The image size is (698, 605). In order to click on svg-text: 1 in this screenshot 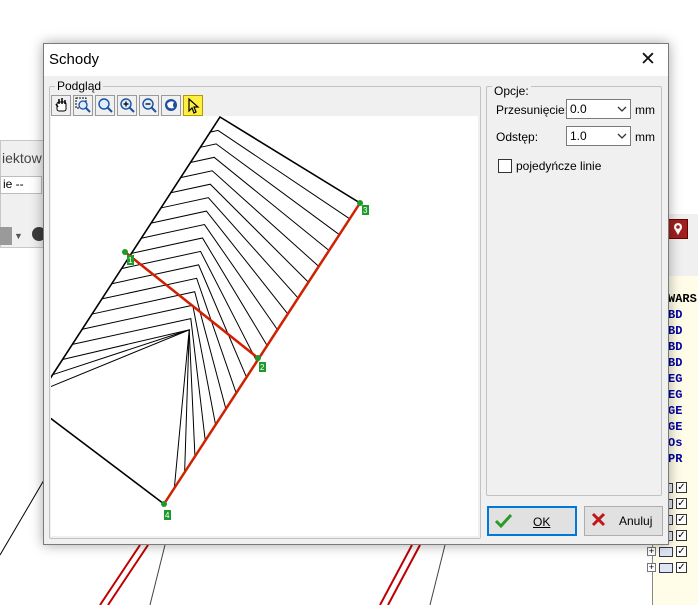, I will do `click(130, 260)`.